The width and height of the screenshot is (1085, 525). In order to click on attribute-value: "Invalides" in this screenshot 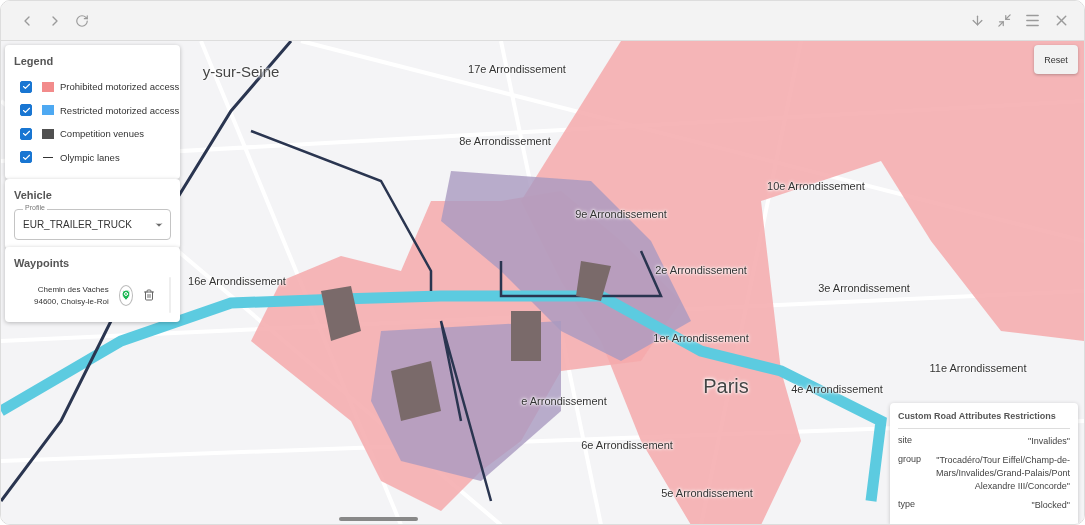, I will do `click(1049, 441)`.